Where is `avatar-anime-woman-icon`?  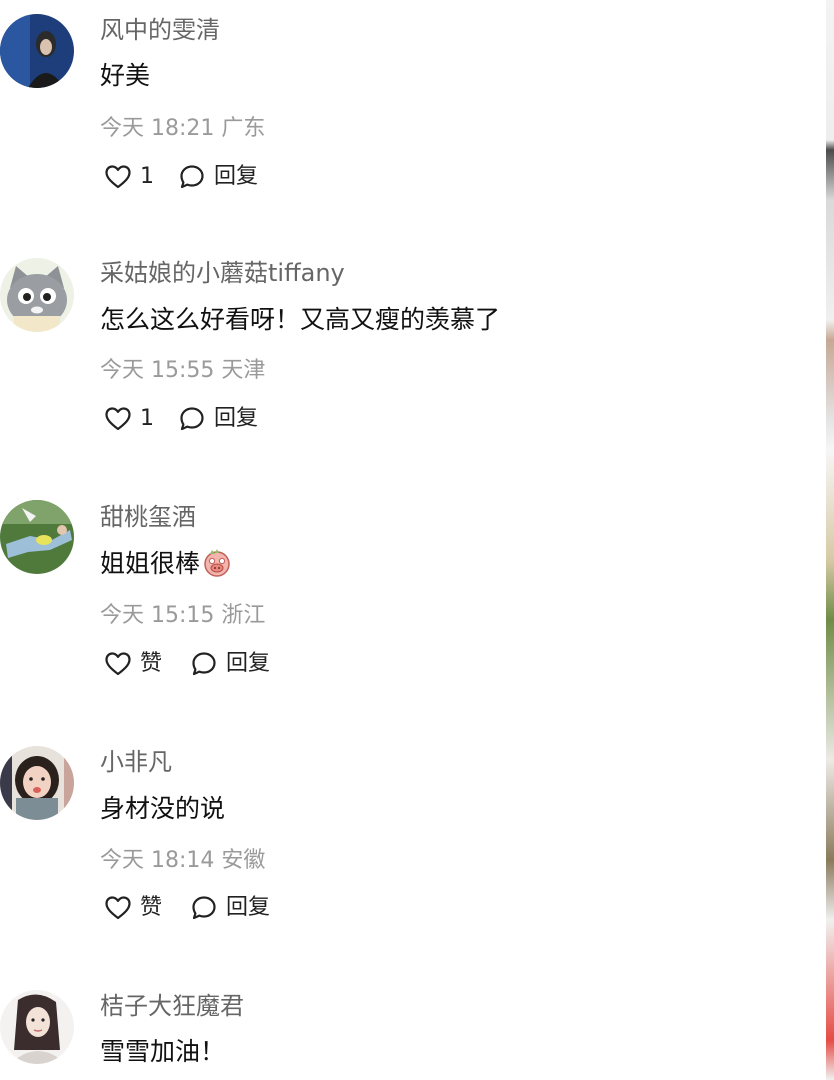 avatar-anime-woman-icon is located at coordinates (37, 1027).